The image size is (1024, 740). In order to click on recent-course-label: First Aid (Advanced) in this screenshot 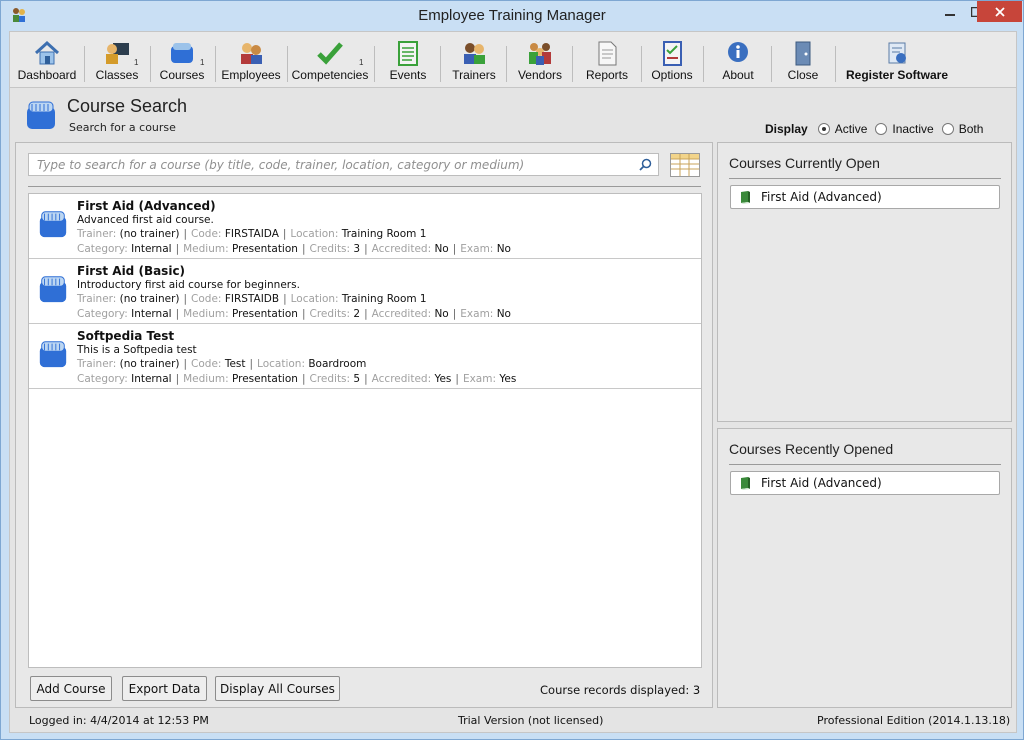, I will do `click(821, 483)`.